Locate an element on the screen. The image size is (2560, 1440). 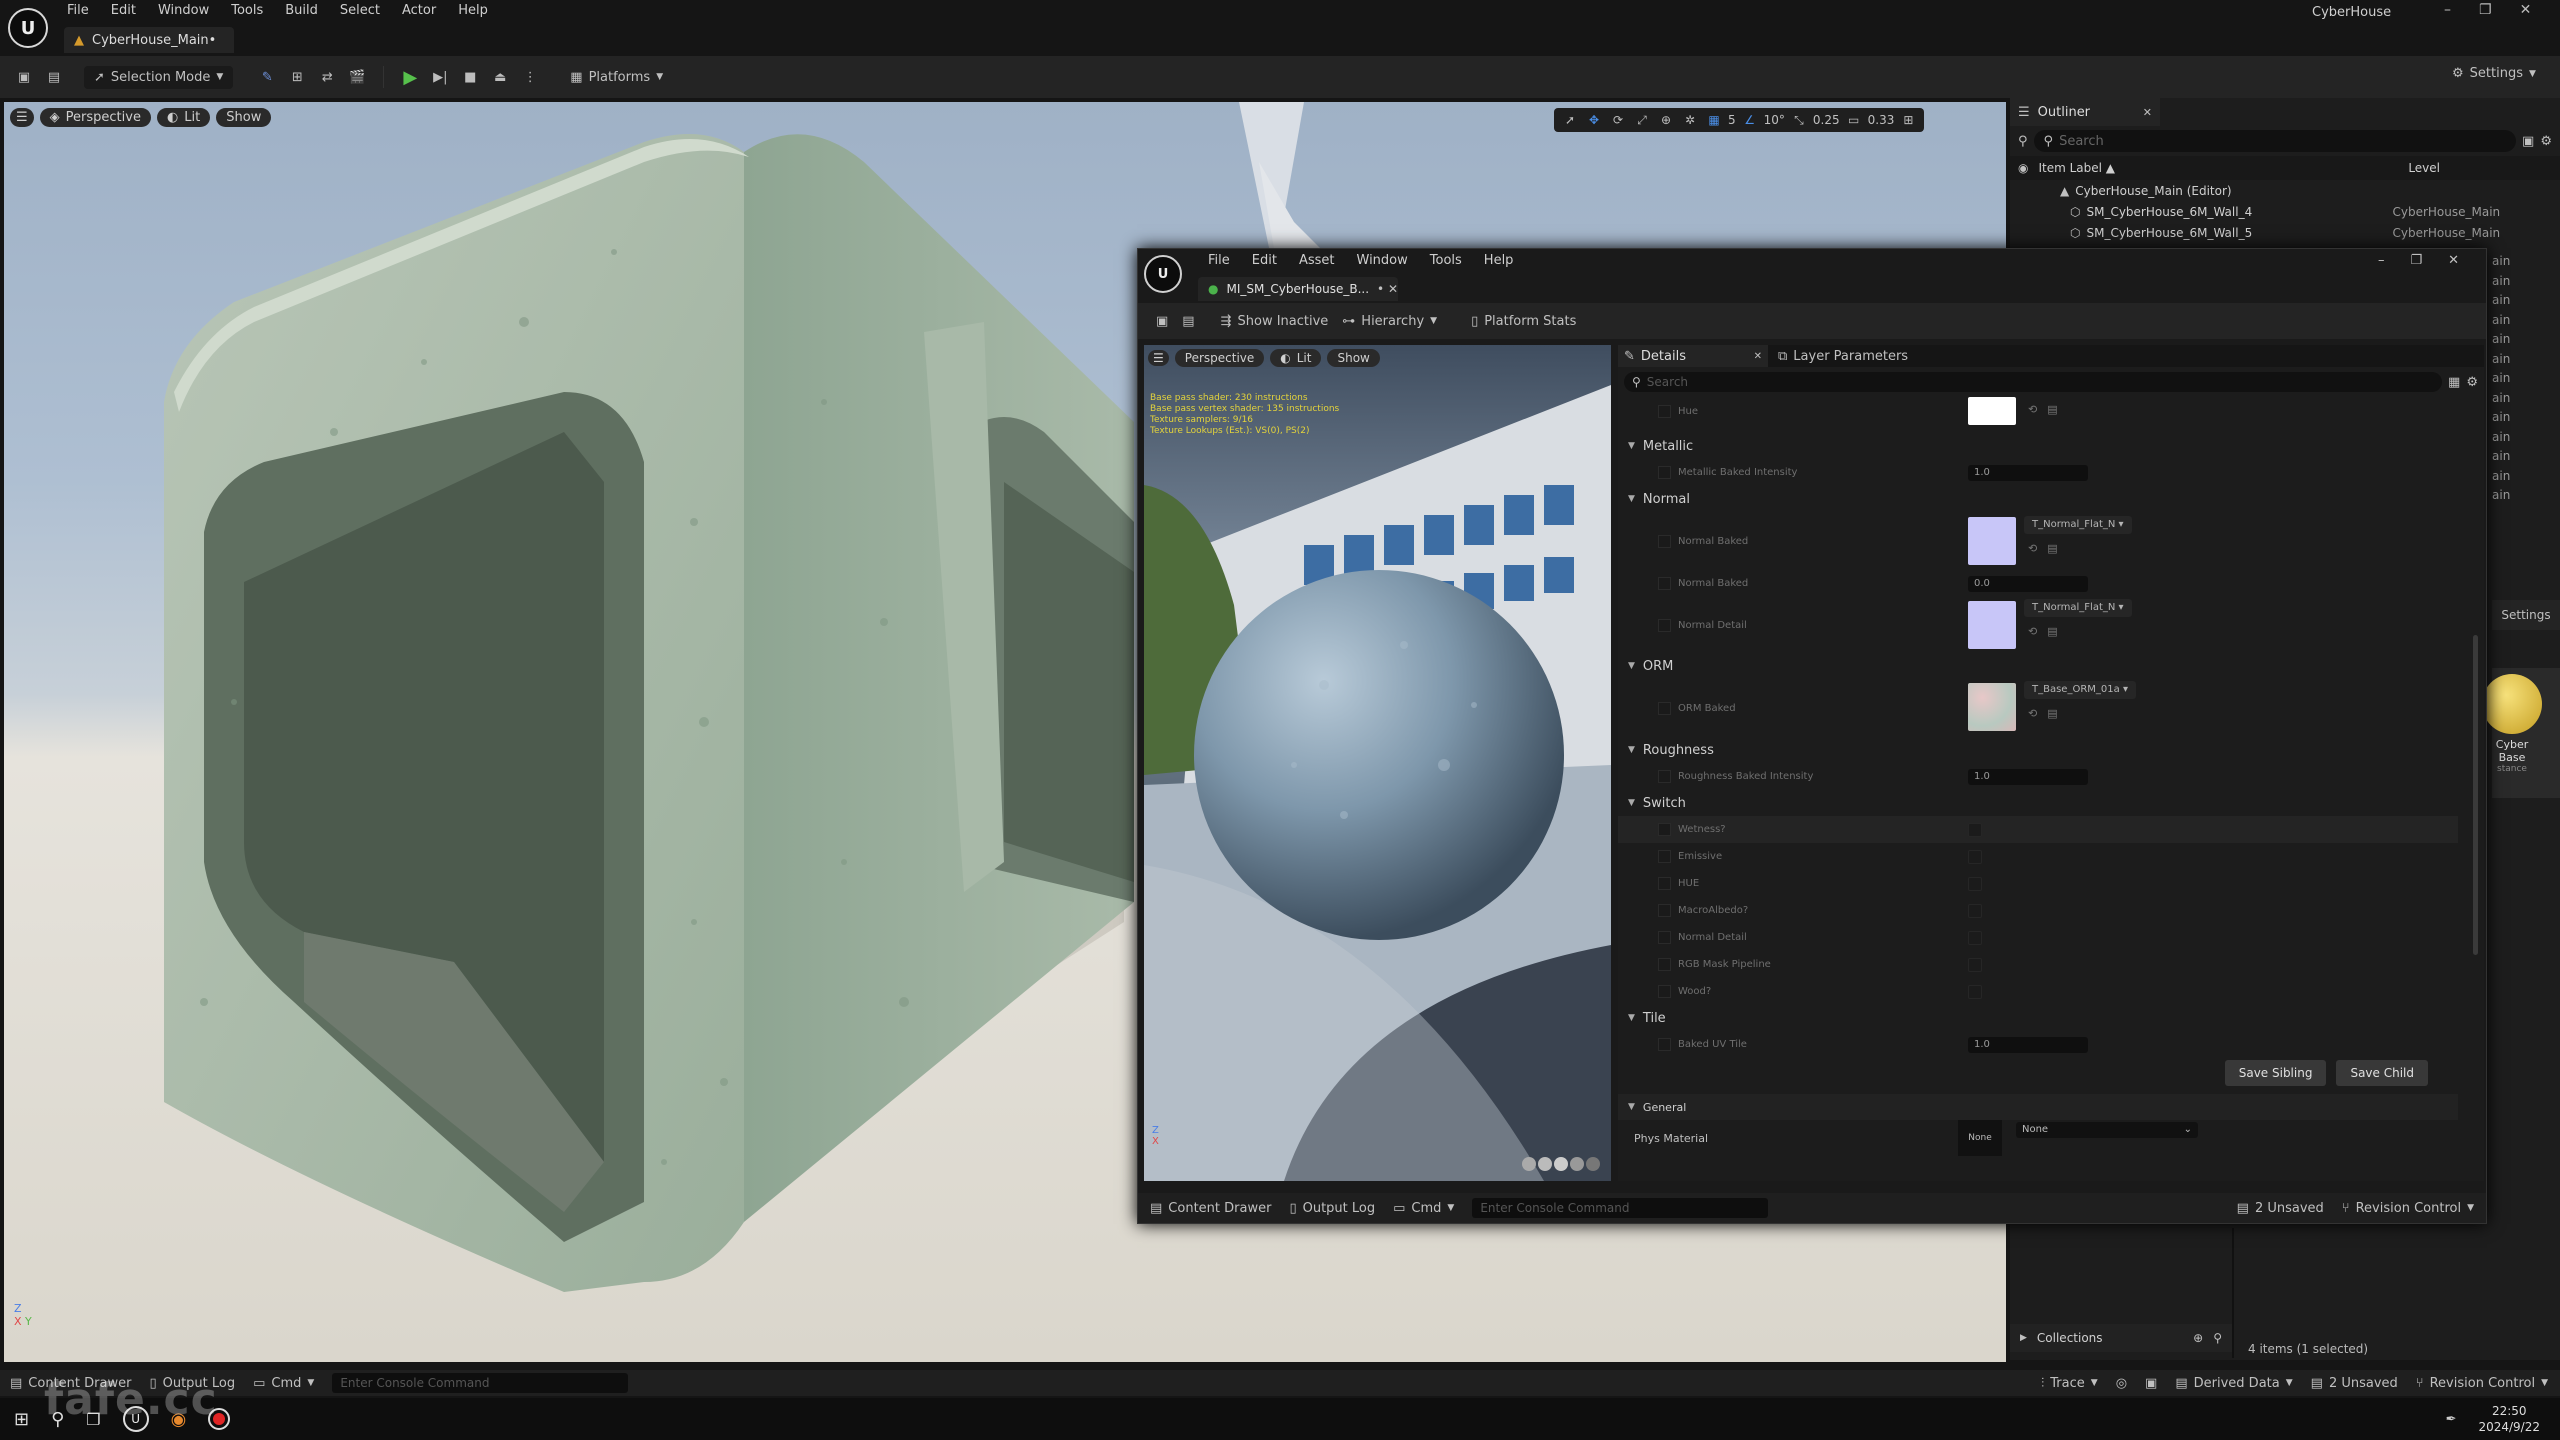
play-icon: ▶ is located at coordinates (410, 77).